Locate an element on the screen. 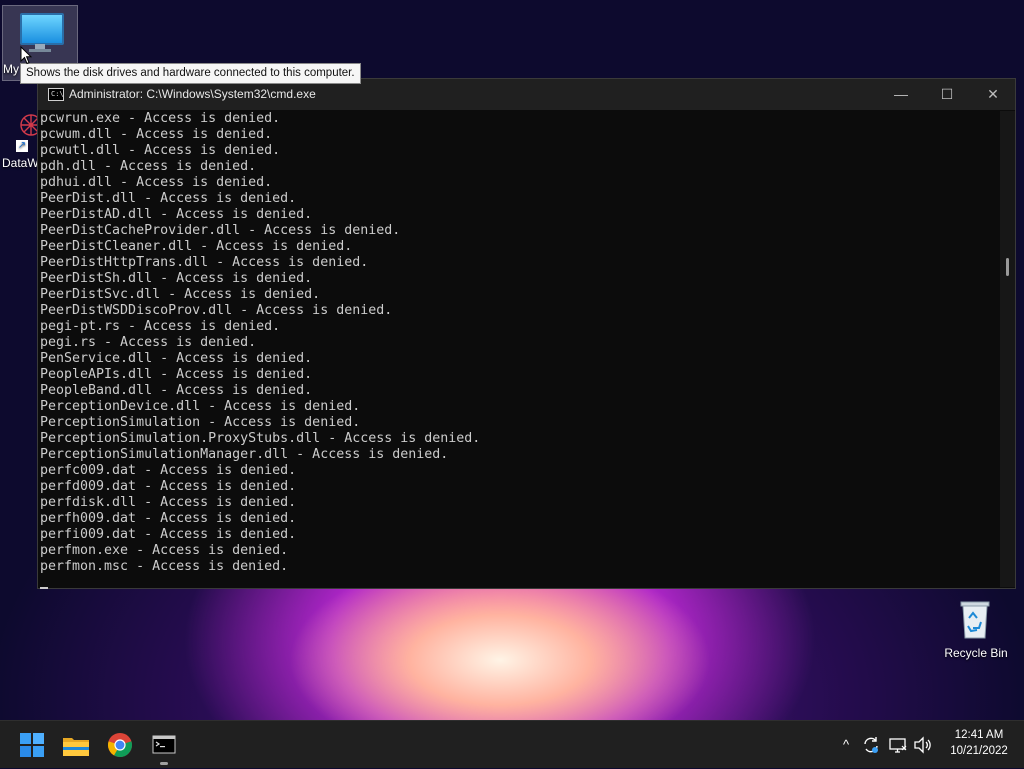 Image resolution: width=1024 pixels, height=769 pixels. console-line: PenService.dll - Access is denied. is located at coordinates (176, 358).